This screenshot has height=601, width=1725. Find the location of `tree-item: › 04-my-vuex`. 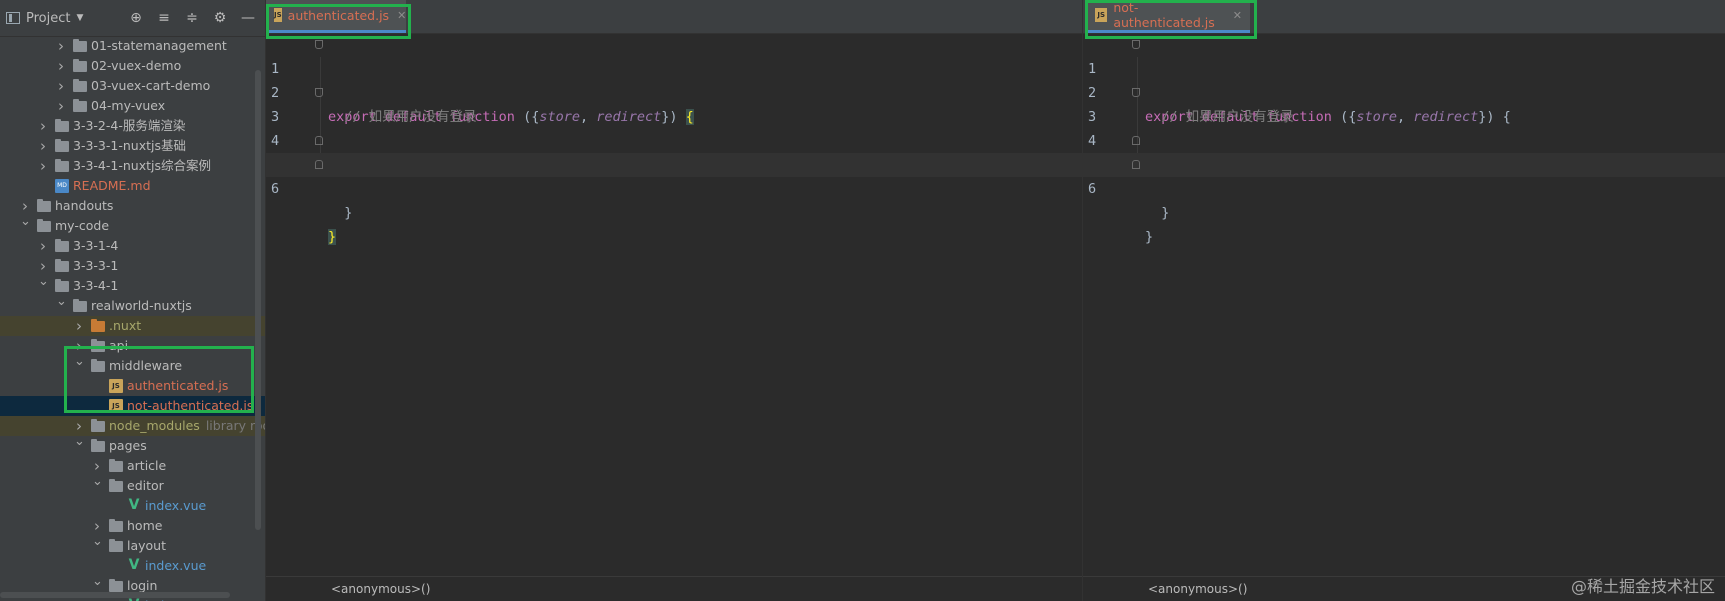

tree-item: › 04-my-vuex is located at coordinates (132, 106).